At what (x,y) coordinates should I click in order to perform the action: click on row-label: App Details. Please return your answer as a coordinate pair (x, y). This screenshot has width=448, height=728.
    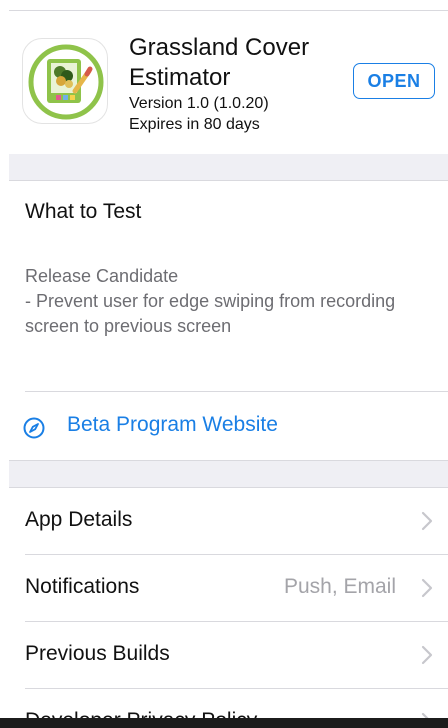
    Looking at the image, I should click on (79, 519).